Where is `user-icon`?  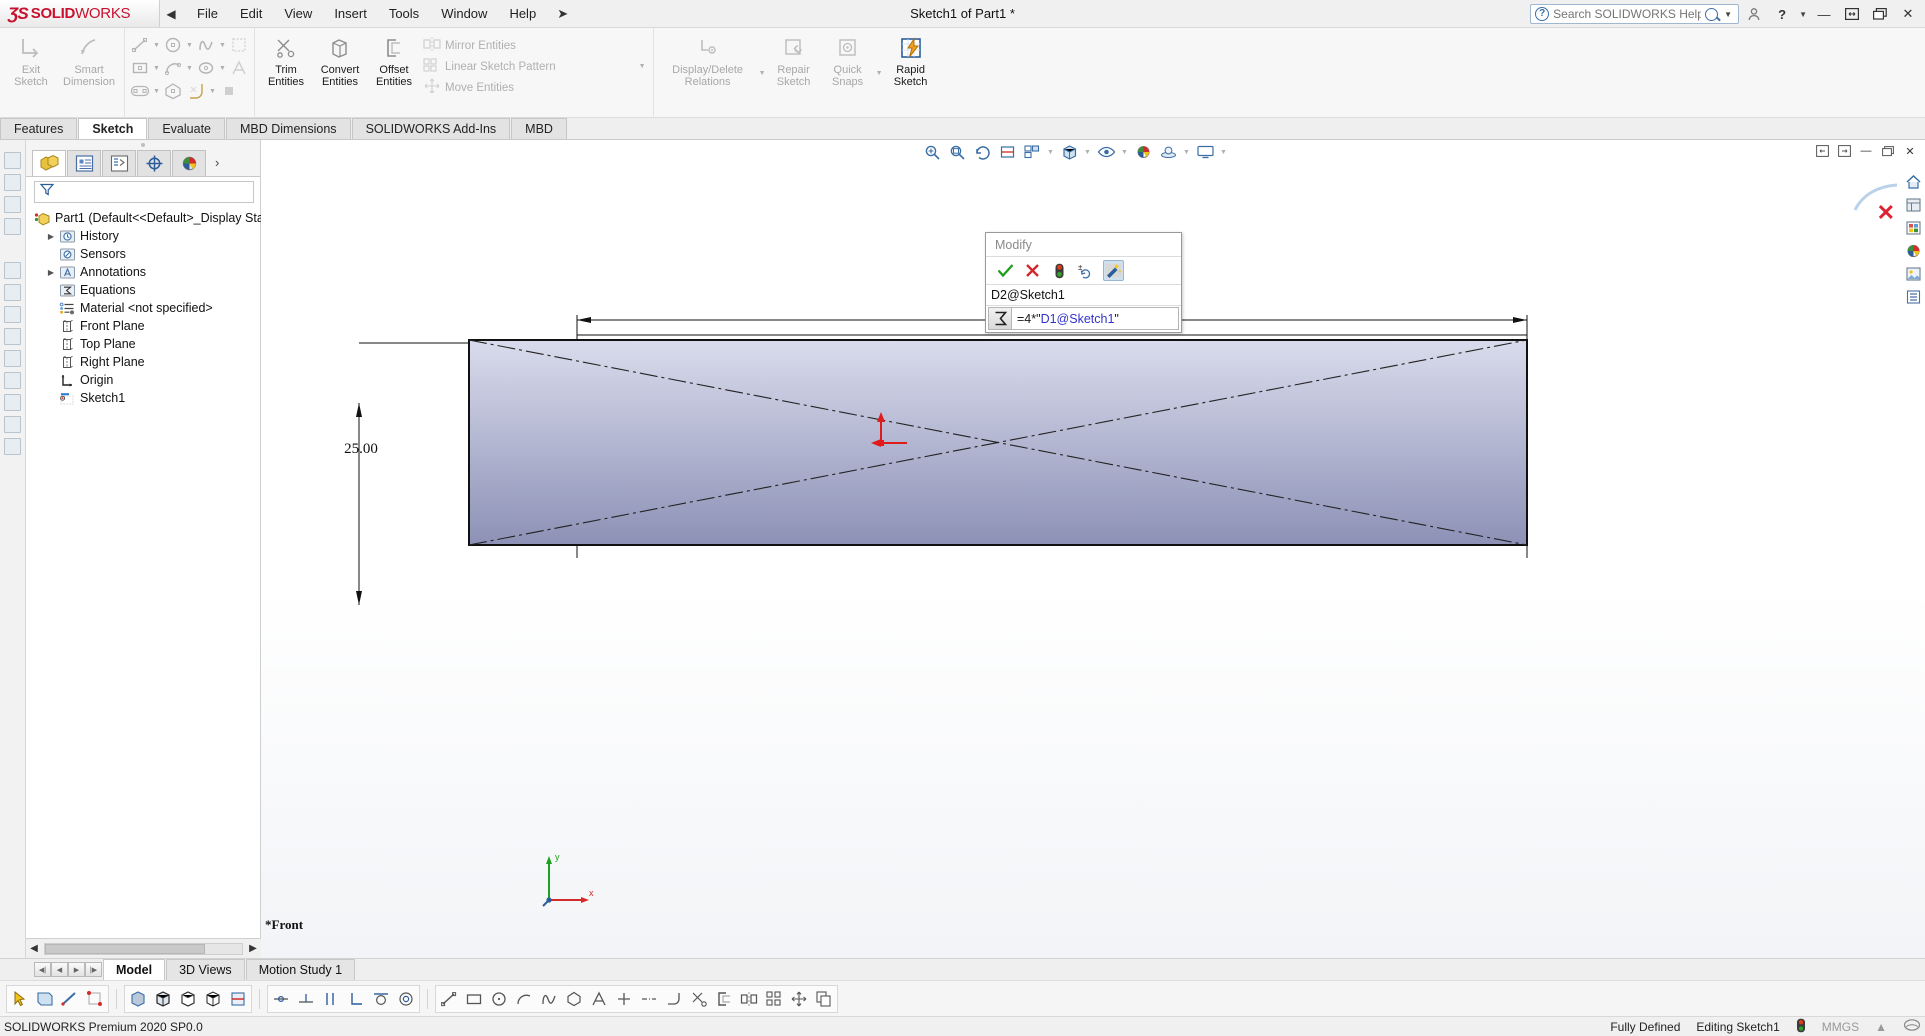
user-icon is located at coordinates (1754, 14).